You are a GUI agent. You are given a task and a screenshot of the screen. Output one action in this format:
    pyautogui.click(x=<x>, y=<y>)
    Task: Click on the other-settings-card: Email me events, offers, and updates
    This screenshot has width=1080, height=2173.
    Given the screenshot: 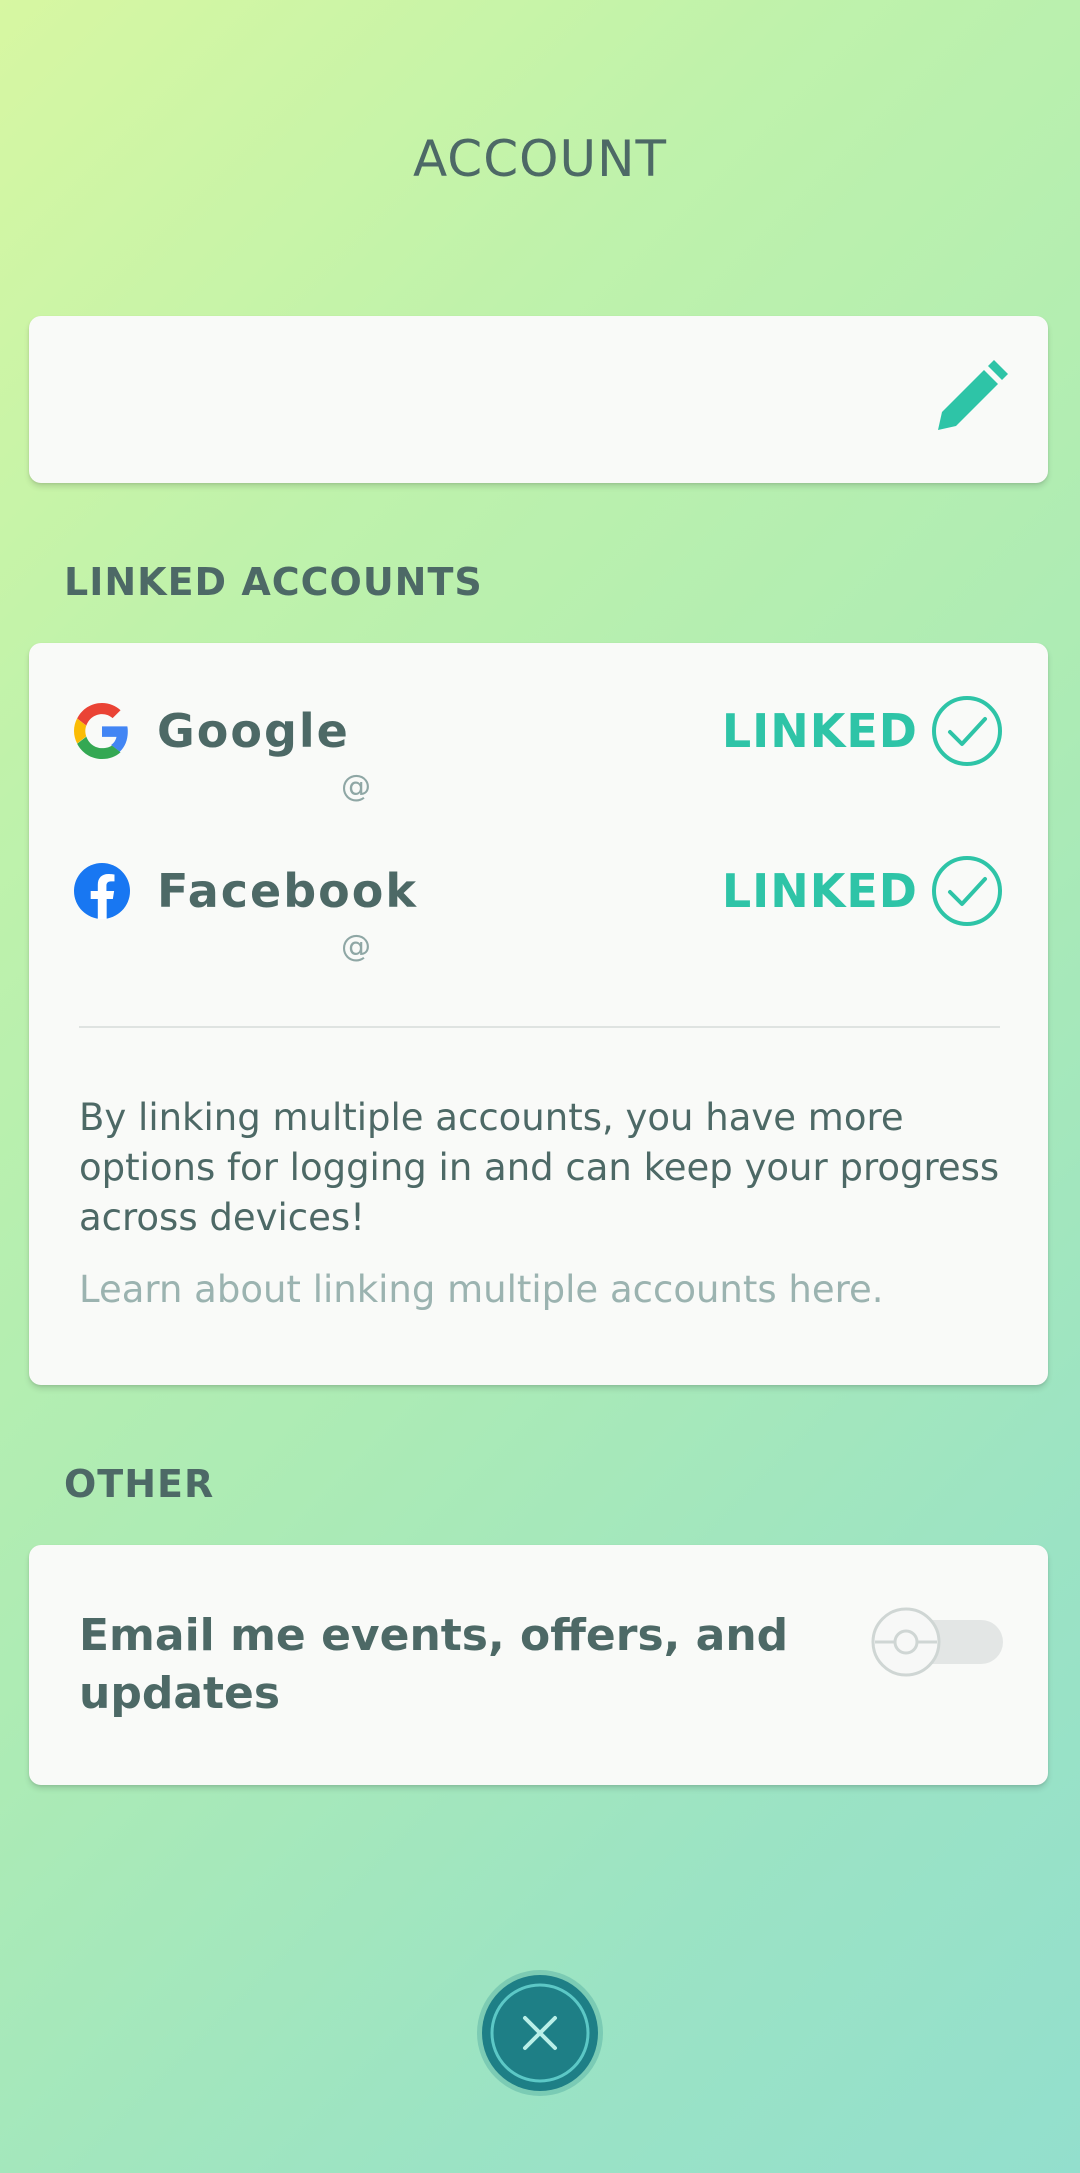 What is the action you would take?
    pyautogui.click(x=538, y=1665)
    